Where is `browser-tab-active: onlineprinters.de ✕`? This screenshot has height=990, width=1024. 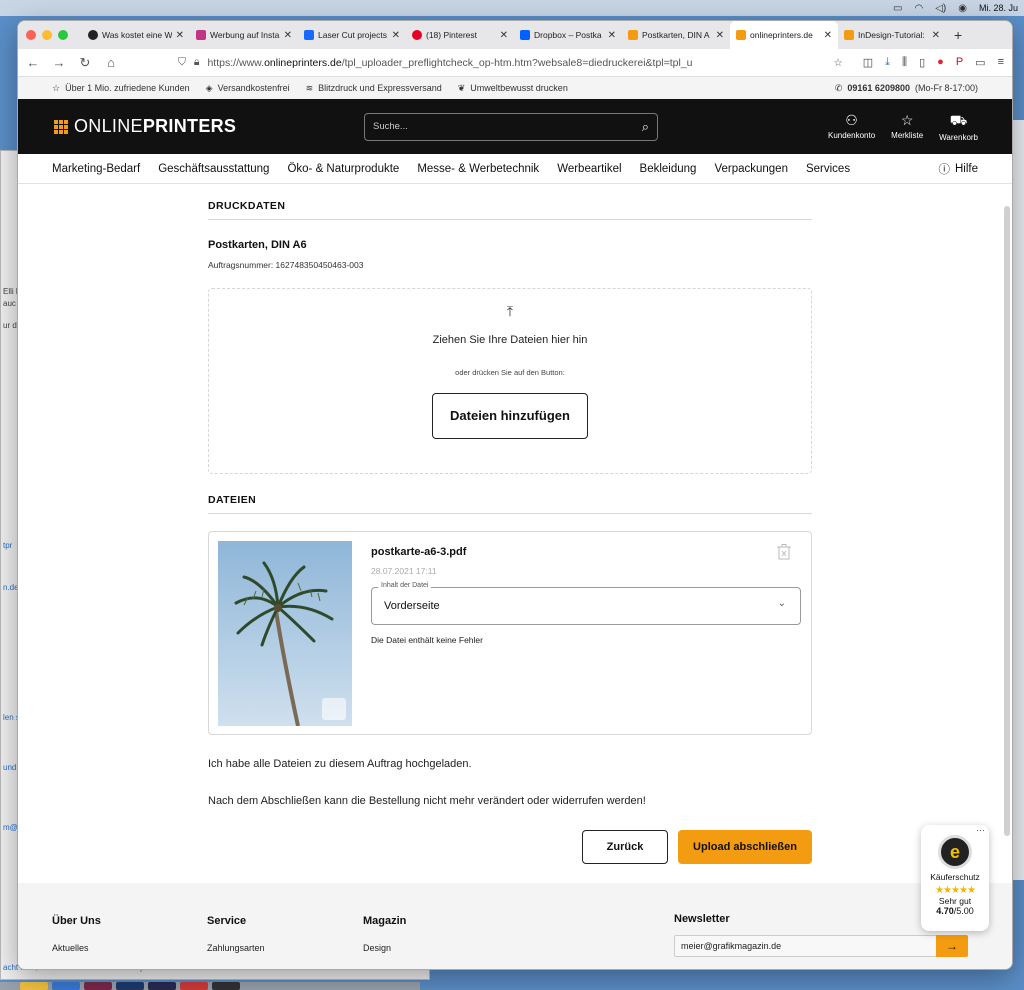 browser-tab-active: onlineprinters.de ✕ is located at coordinates (784, 35).